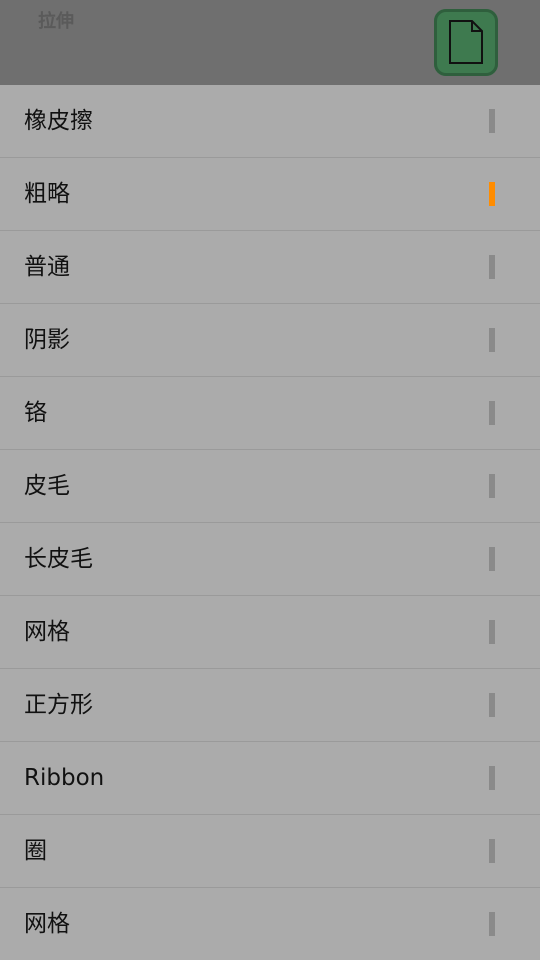  Describe the element at coordinates (270, 42) in the screenshot. I see `top-bar: 拉伸` at that location.